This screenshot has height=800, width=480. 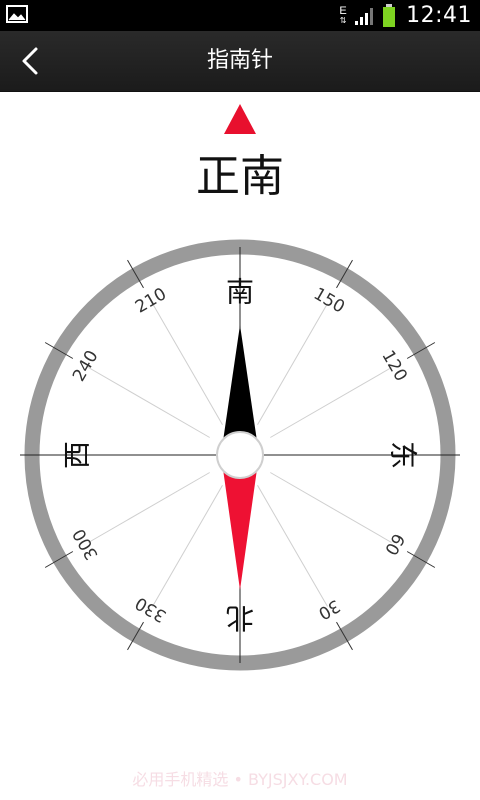 I want to click on watermark: 必用手机精选 • BYJSJXY.COM, so click(x=240, y=779).